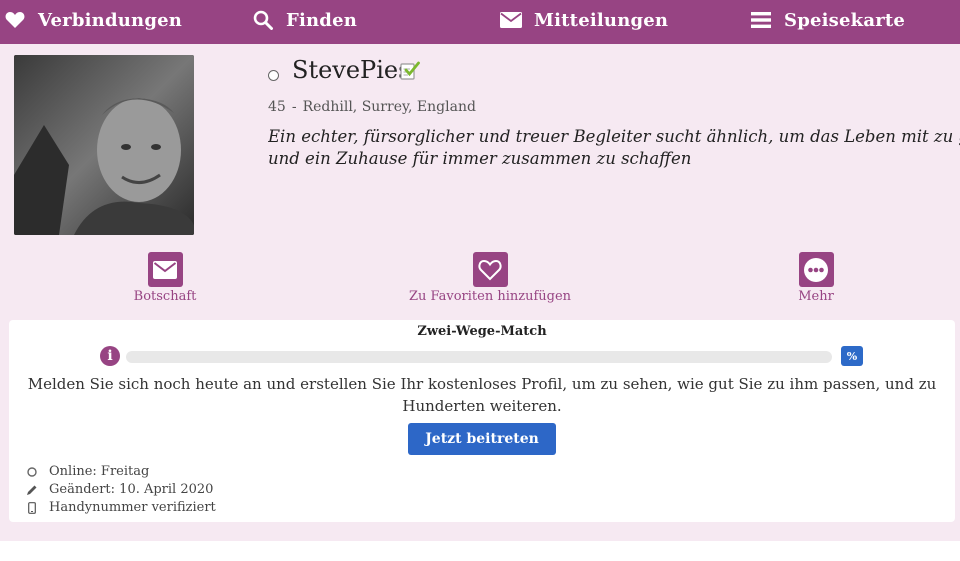 This screenshot has width=960, height=561. What do you see at coordinates (490, 269) in the screenshot?
I see `heart-outline-icon` at bounding box center [490, 269].